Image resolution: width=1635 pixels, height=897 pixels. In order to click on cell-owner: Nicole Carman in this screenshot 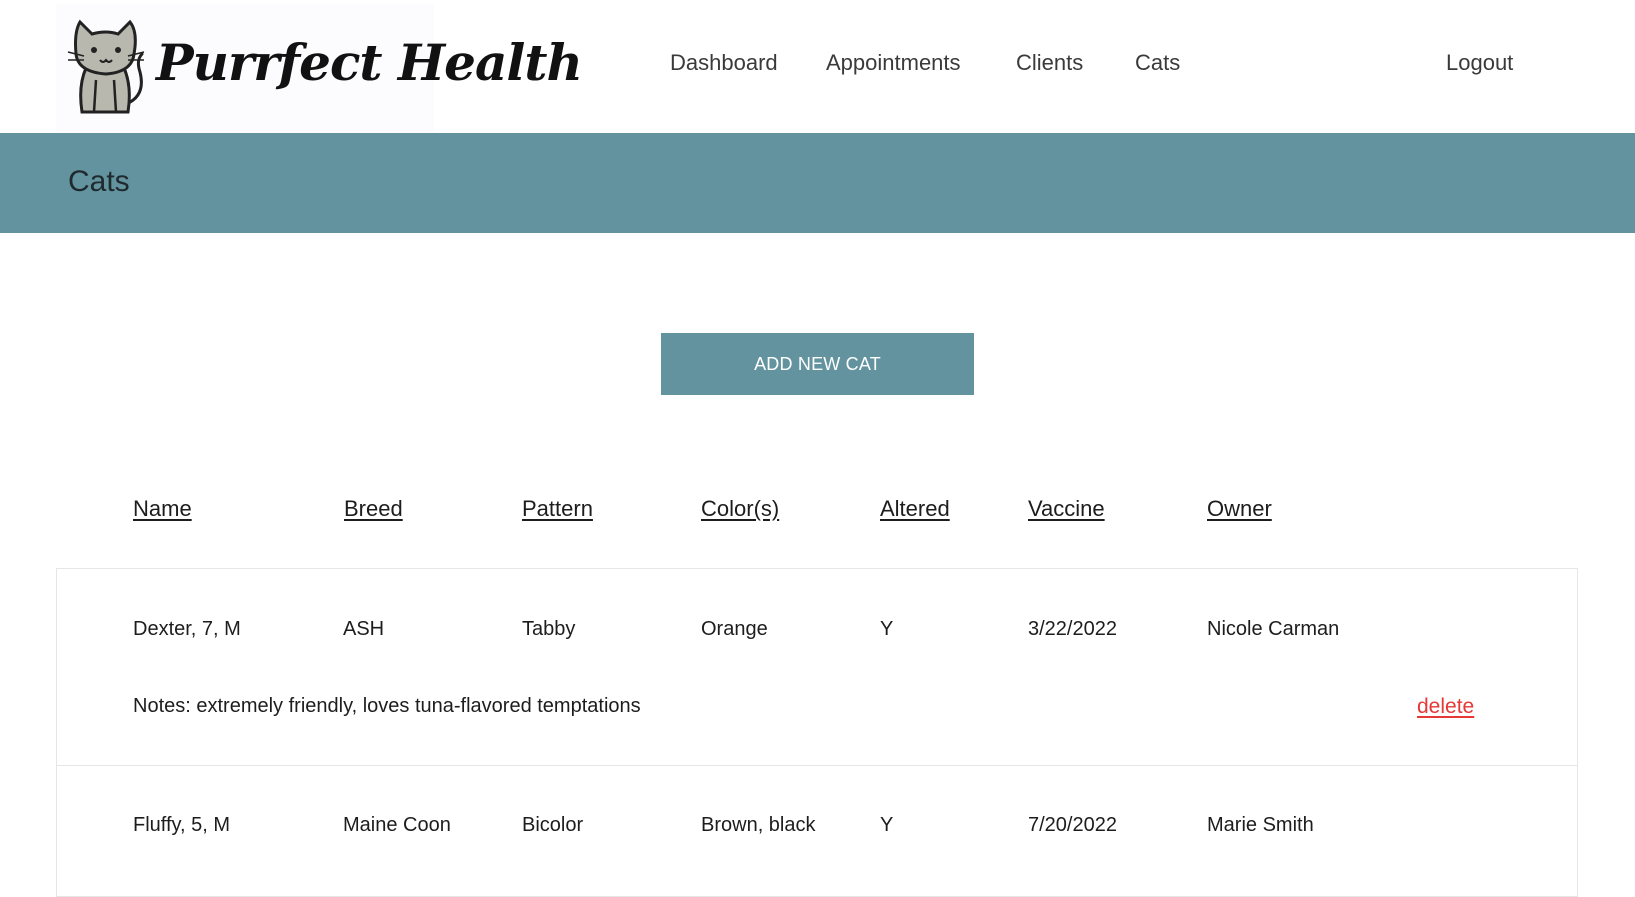, I will do `click(1273, 629)`.